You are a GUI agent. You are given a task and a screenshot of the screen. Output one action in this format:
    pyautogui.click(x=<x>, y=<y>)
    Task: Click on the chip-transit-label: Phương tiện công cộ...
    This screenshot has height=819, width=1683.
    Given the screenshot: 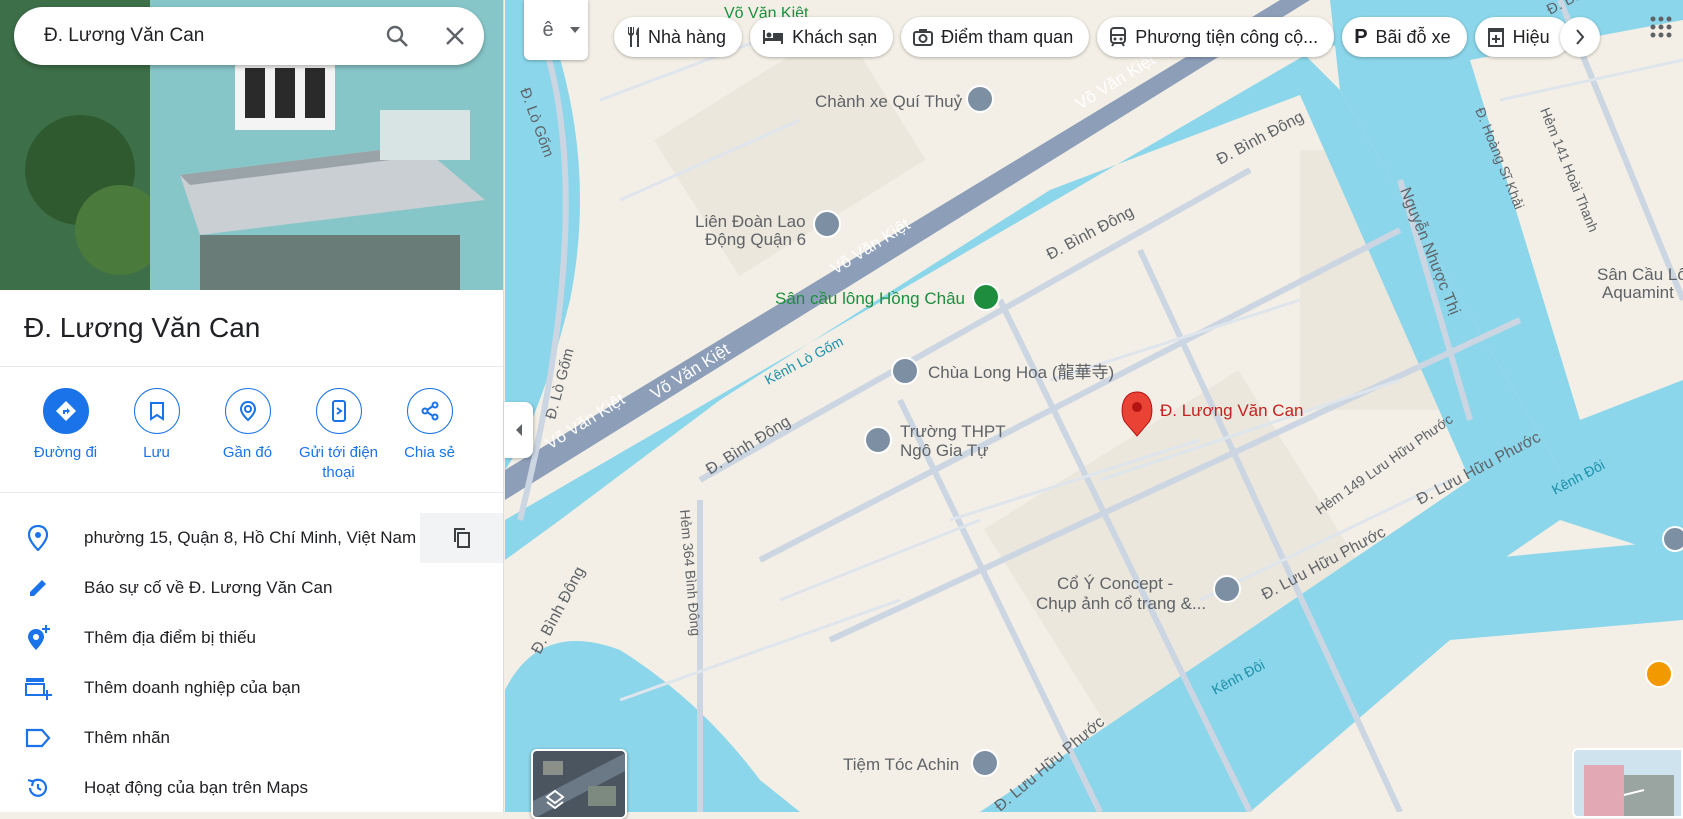 What is the action you would take?
    pyautogui.click(x=1227, y=36)
    